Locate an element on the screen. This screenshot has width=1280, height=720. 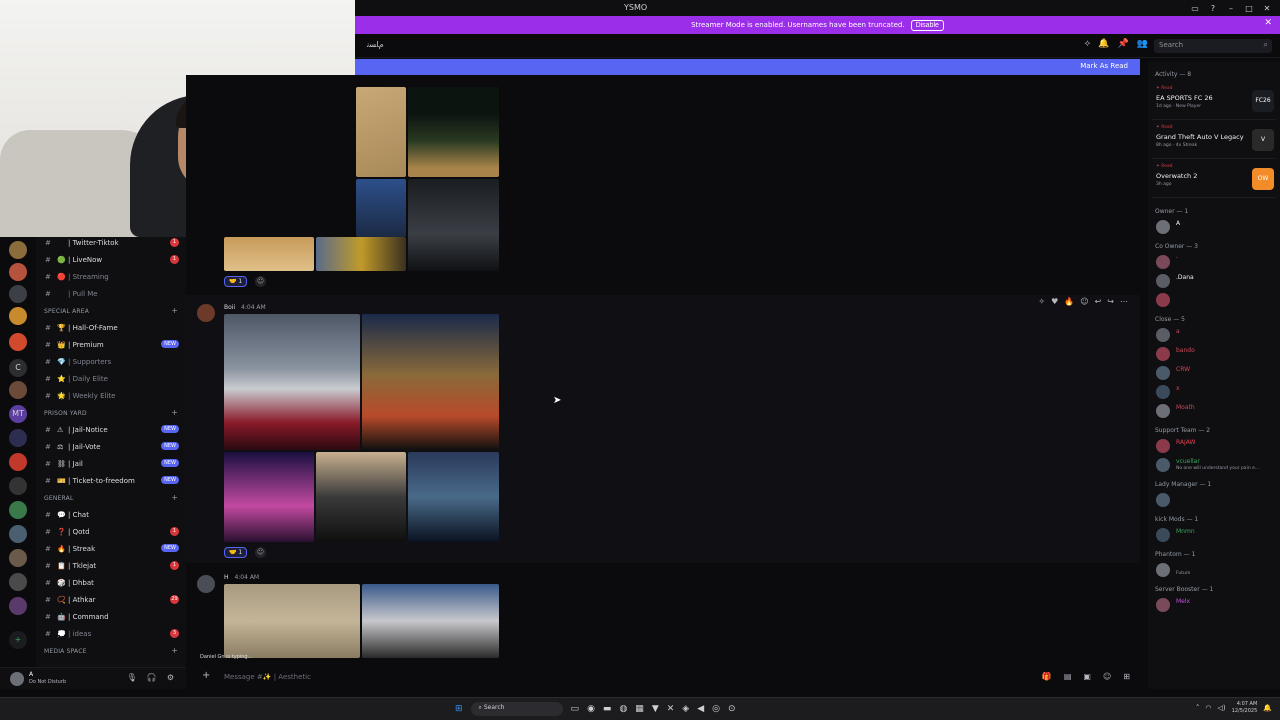
app-icon: ⊙ is located at coordinates (732, 709).